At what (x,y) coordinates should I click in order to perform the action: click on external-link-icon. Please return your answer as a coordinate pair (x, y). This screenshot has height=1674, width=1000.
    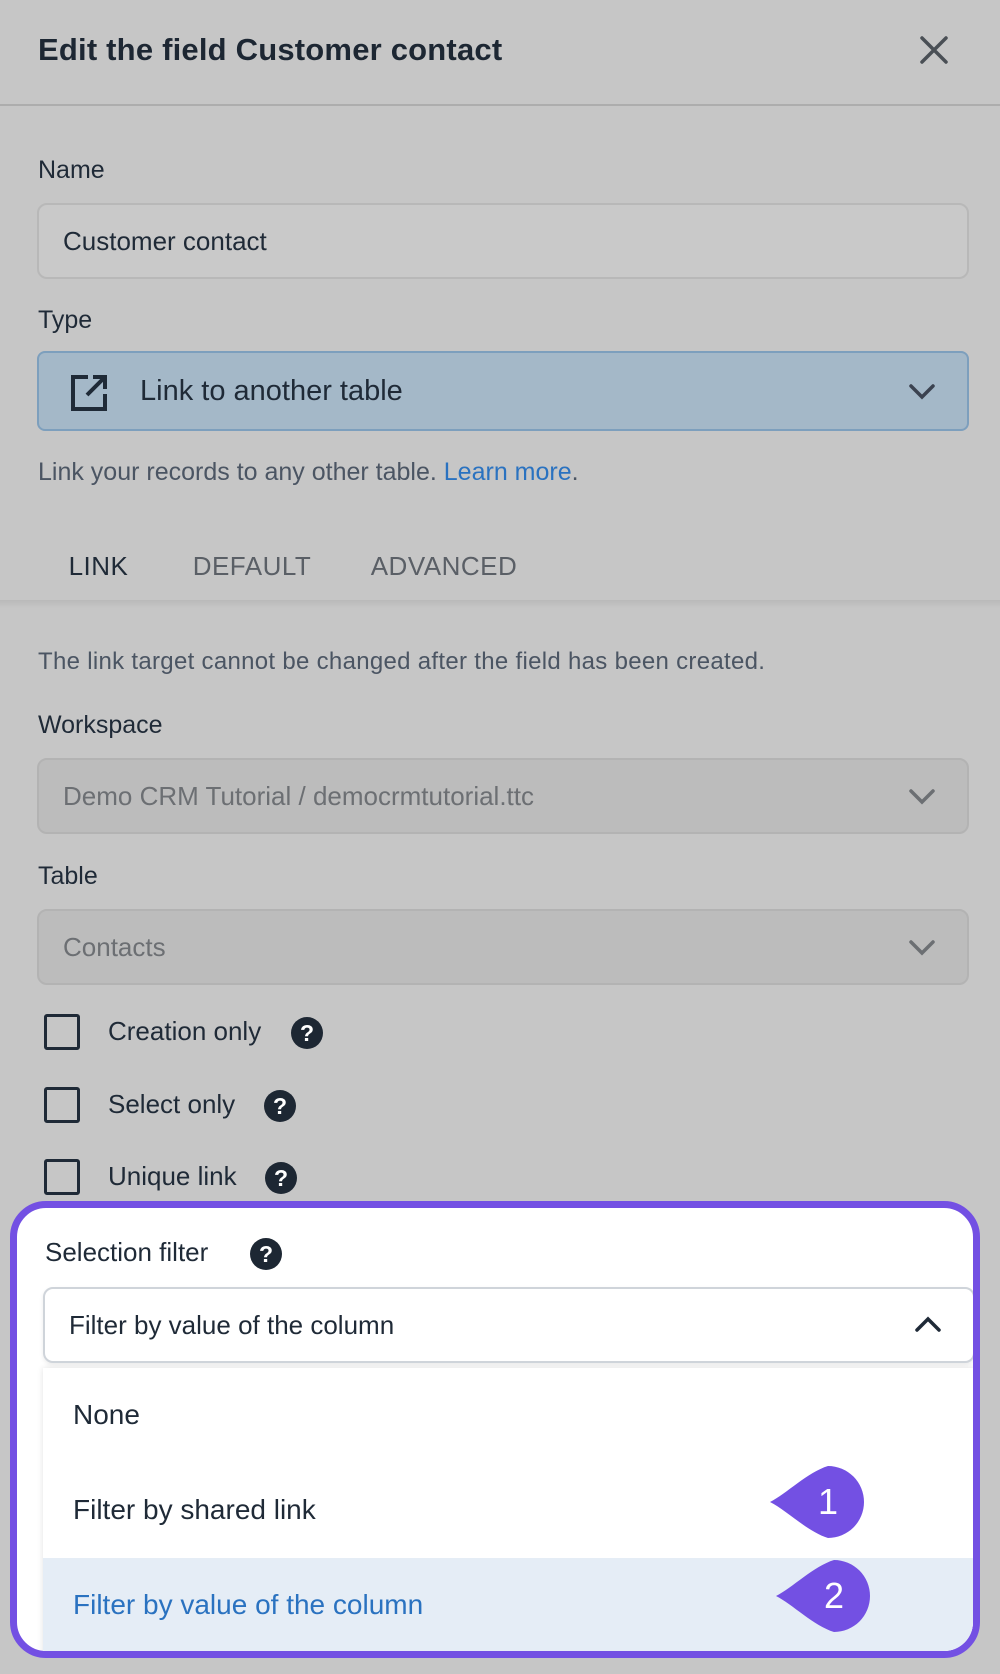
    Looking at the image, I should click on (89, 393).